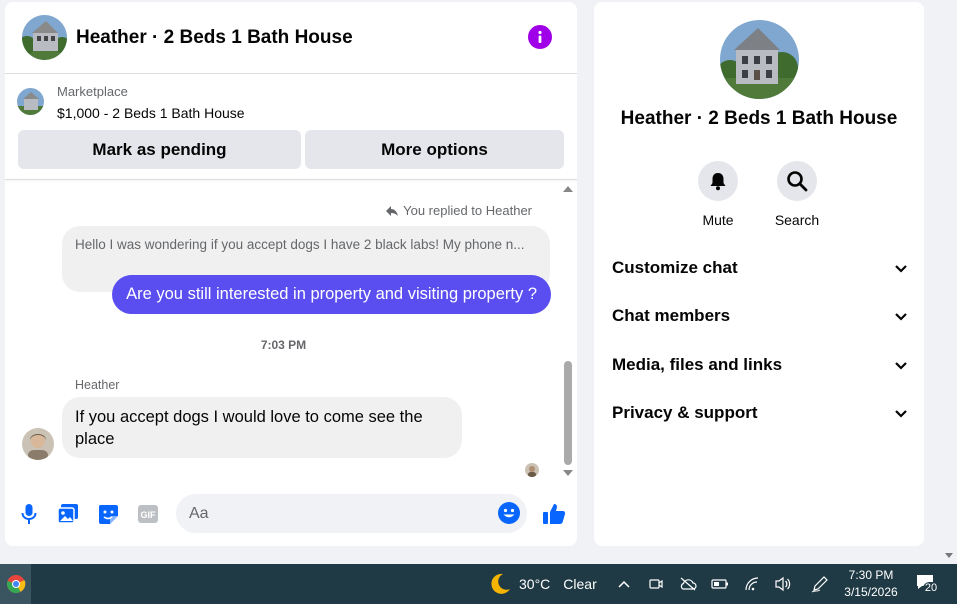 Image resolution: width=957 pixels, height=604 pixels. What do you see at coordinates (949, 282) in the screenshot?
I see `page-scrollbar` at bounding box center [949, 282].